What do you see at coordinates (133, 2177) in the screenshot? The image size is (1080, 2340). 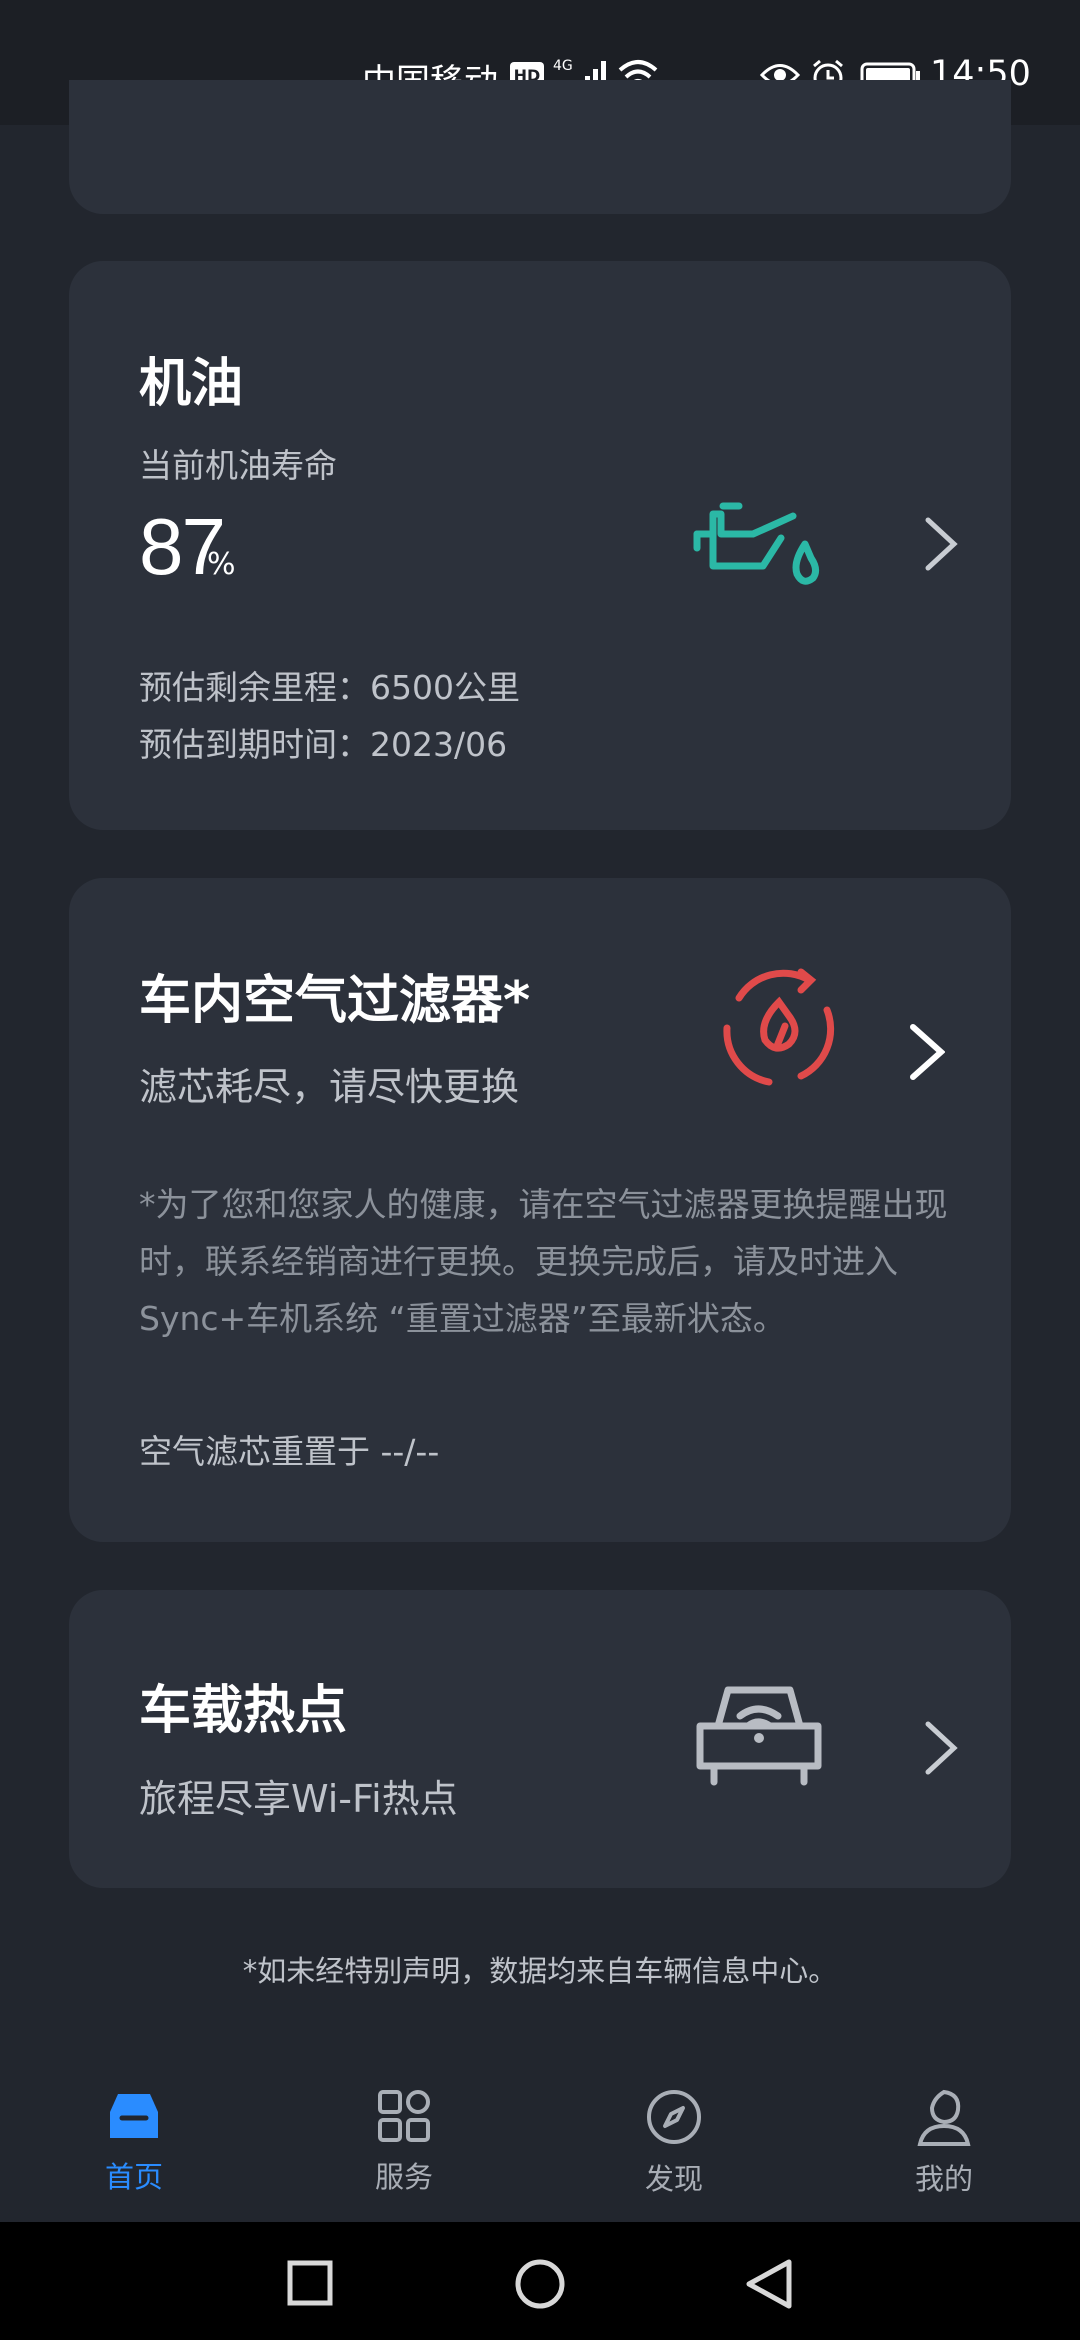 I see `nav-home-label: 首页` at bounding box center [133, 2177].